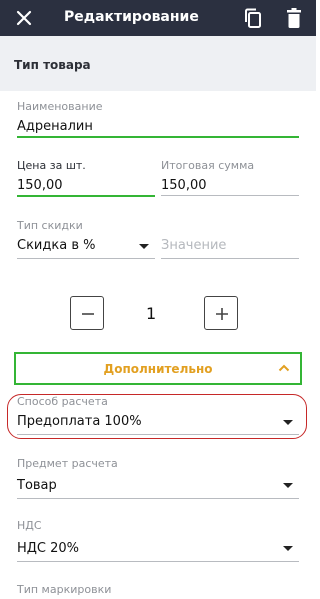 This screenshot has width=320, height=599. Describe the element at coordinates (48, 548) in the screenshot. I see `vat-select: НДС 20%` at that location.